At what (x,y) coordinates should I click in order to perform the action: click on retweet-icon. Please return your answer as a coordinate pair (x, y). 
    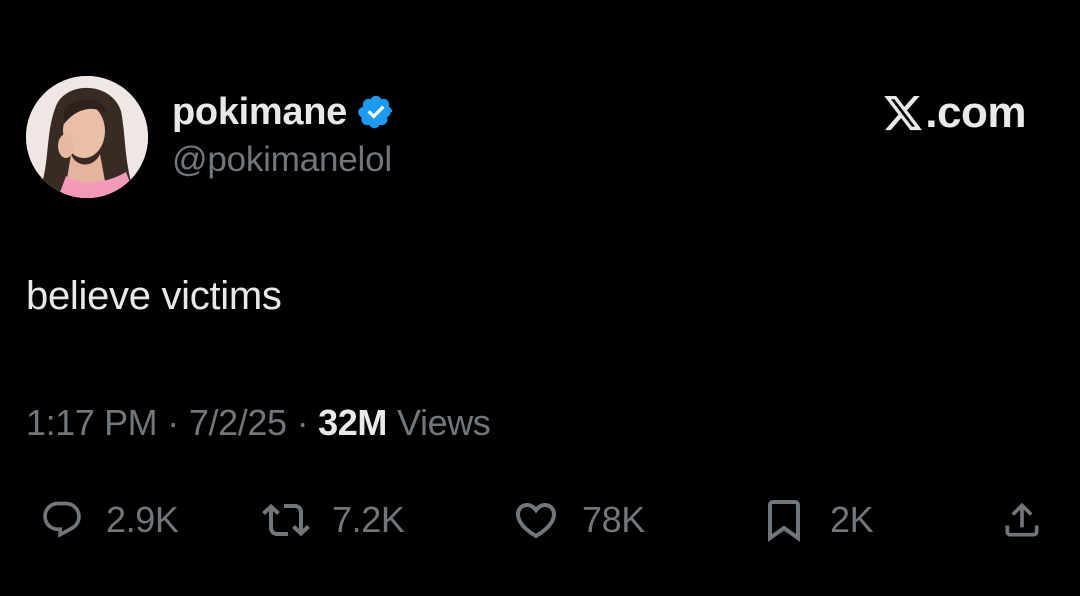
    Looking at the image, I should click on (286, 520).